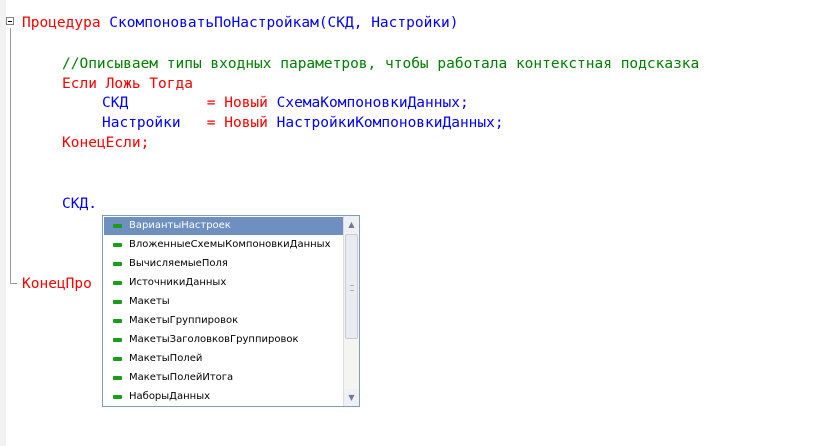 This screenshot has height=446, width=838. Describe the element at coordinates (351, 397) in the screenshot. I see `scroll-down-icon: ▼` at that location.